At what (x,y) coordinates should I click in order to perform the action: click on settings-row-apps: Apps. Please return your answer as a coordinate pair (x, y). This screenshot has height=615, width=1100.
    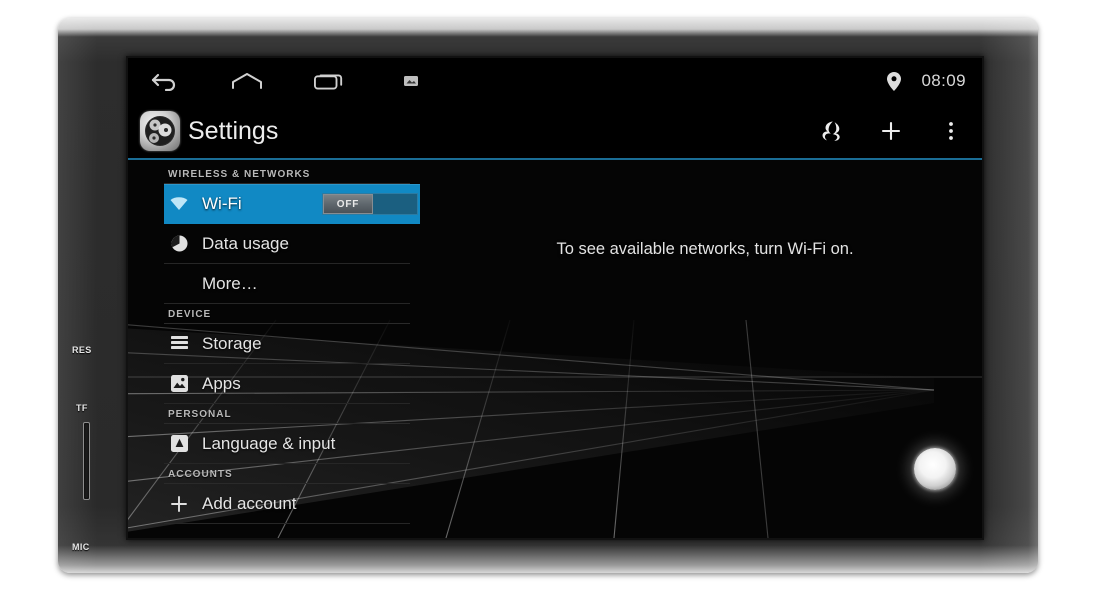
    Looking at the image, I should click on (287, 384).